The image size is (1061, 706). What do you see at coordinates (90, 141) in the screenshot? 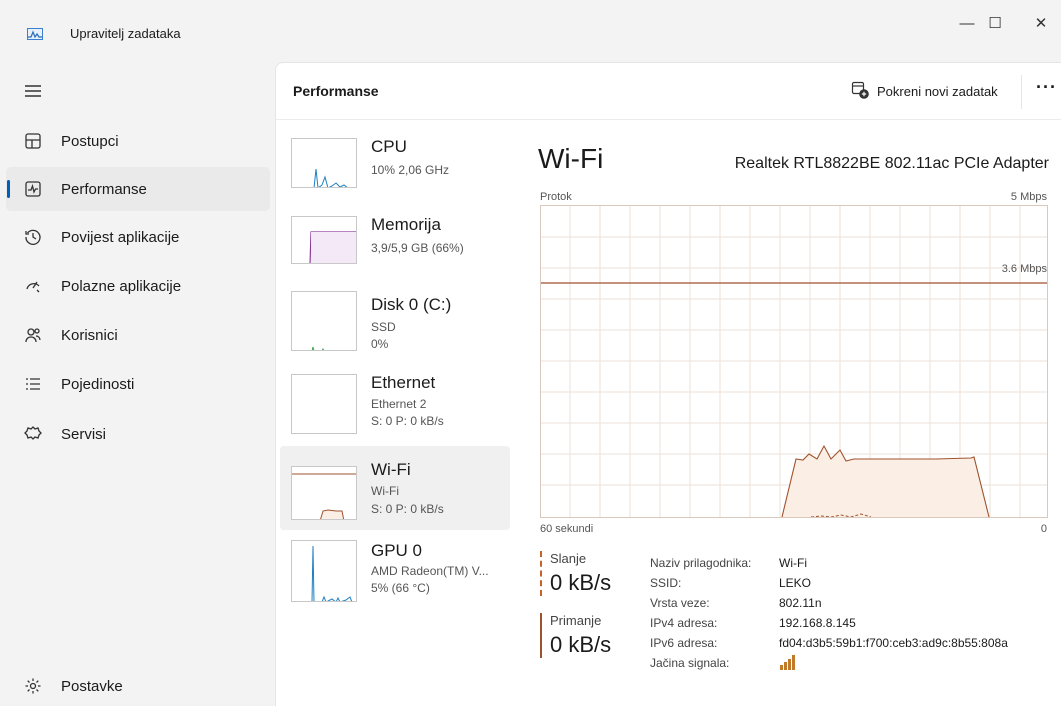
I see `nav-label: Postupci` at bounding box center [90, 141].